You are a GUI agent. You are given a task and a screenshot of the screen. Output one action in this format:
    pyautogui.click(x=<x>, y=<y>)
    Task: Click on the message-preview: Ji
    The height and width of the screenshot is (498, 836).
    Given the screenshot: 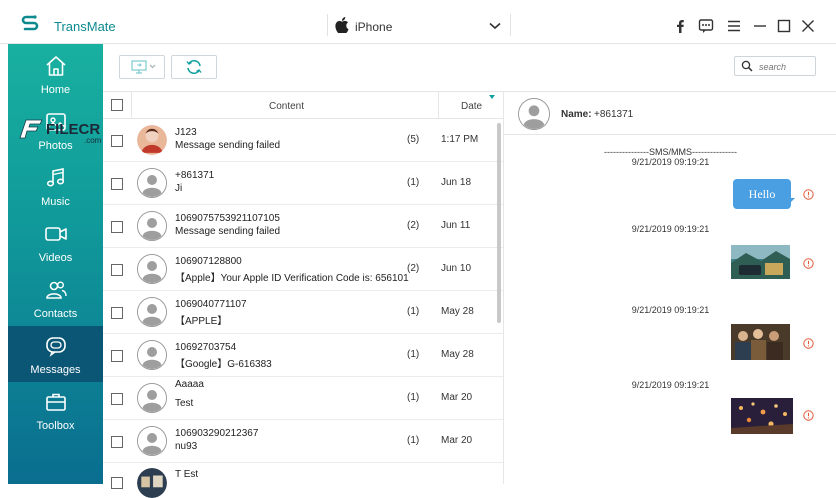 What is the action you would take?
    pyautogui.click(x=179, y=188)
    